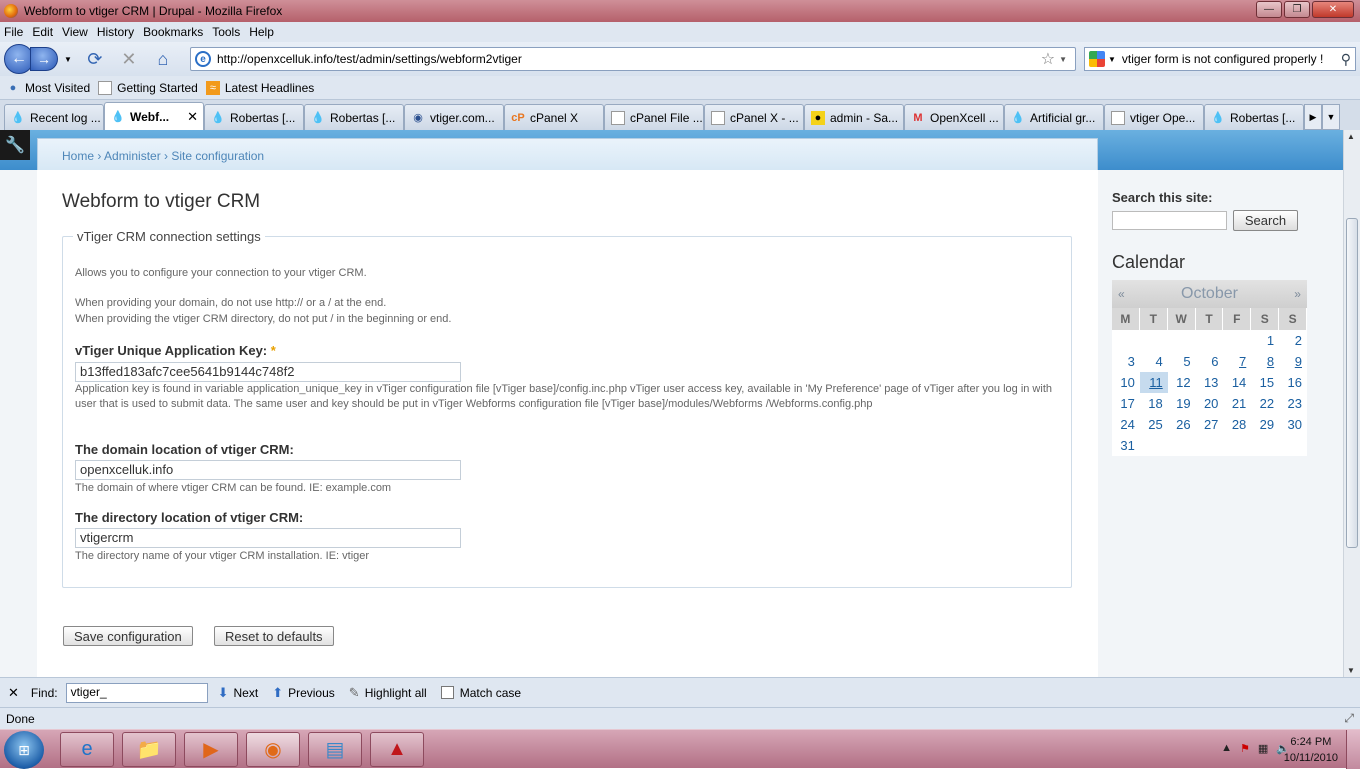 This screenshot has width=1360, height=769. I want to click on show-desktop-button, so click(1353, 749).